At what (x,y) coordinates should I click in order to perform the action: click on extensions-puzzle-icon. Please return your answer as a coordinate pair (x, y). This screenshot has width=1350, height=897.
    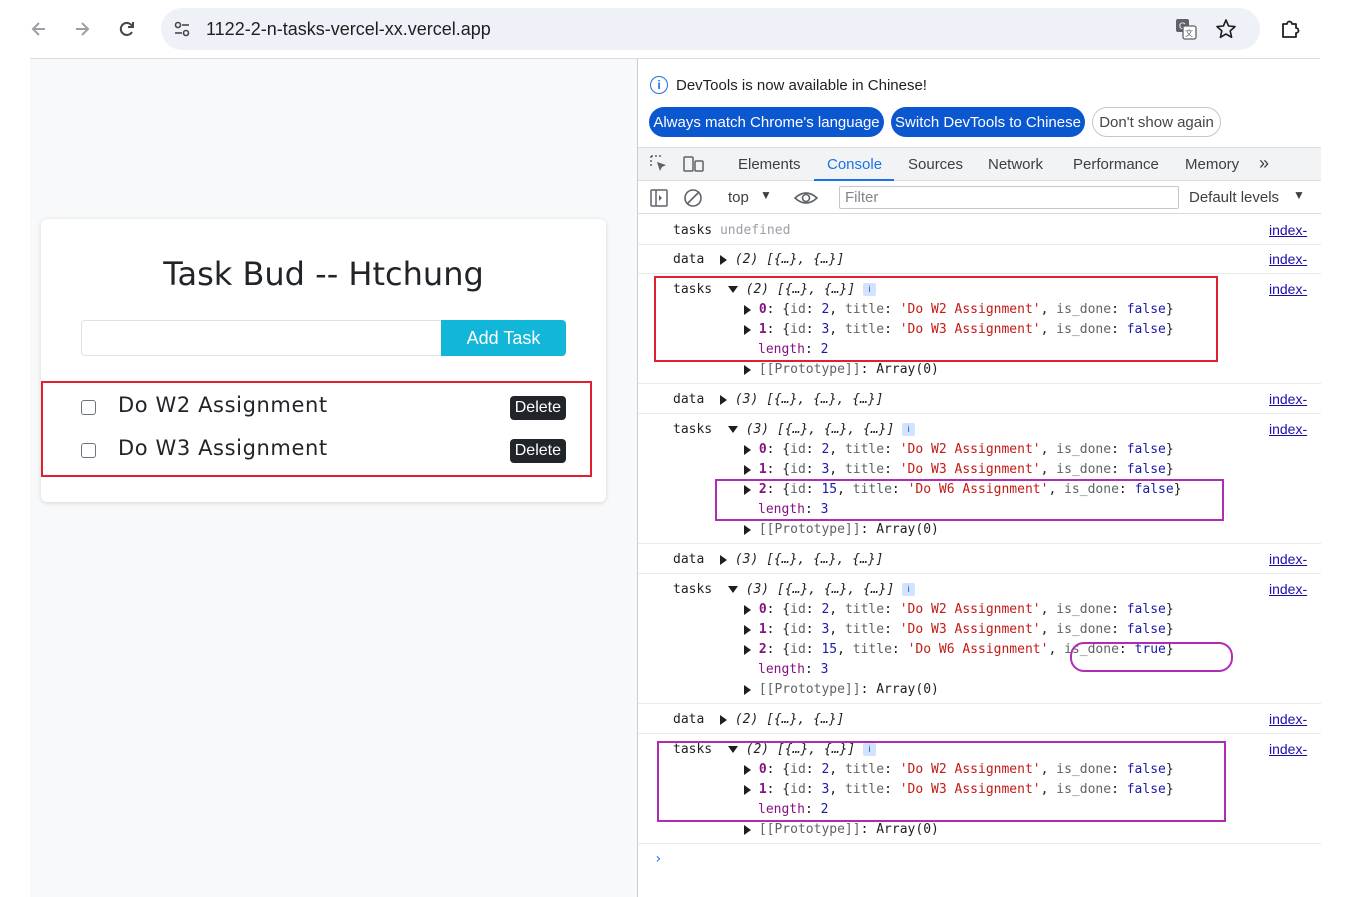
    Looking at the image, I should click on (1290, 29).